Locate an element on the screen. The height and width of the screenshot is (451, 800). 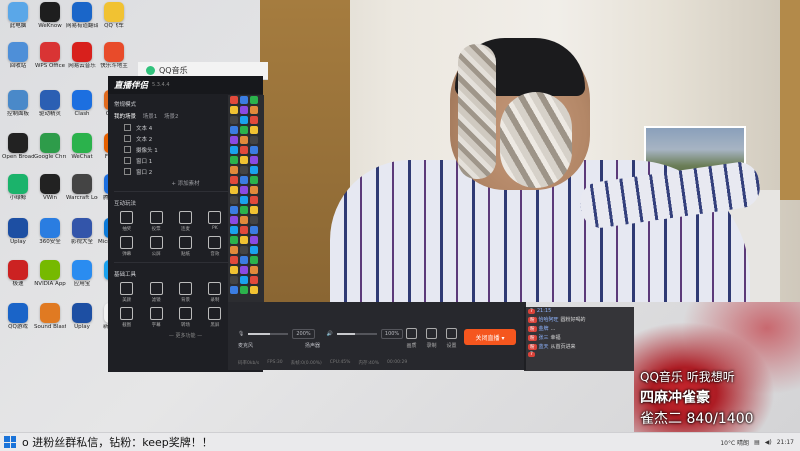
tool-button: 投票 is located at coordinates (155, 221).